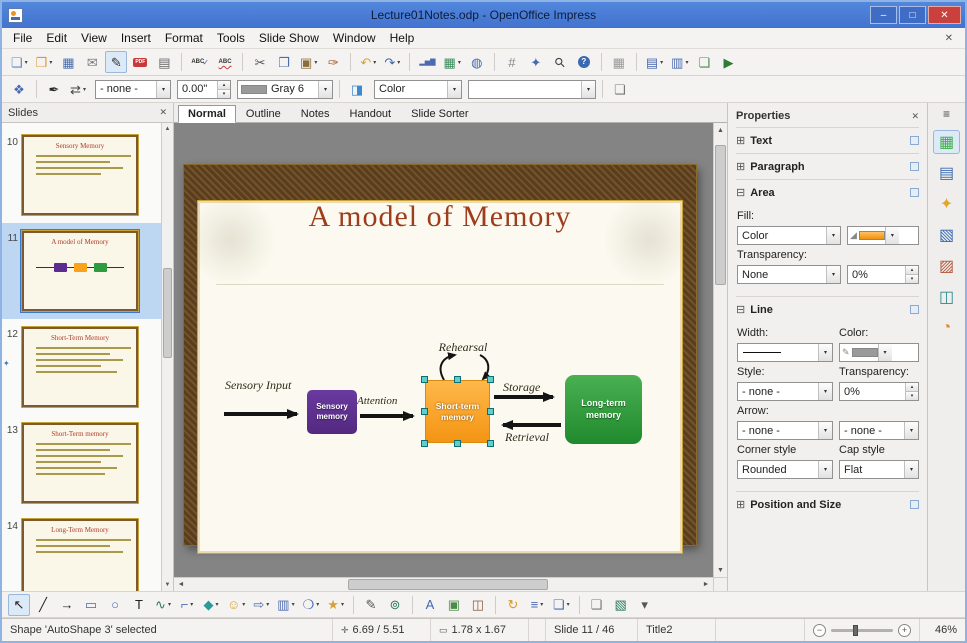 The height and width of the screenshot is (643, 967). What do you see at coordinates (740, 309) in the screenshot?
I see `collapse-icon: ⊟` at bounding box center [740, 309].